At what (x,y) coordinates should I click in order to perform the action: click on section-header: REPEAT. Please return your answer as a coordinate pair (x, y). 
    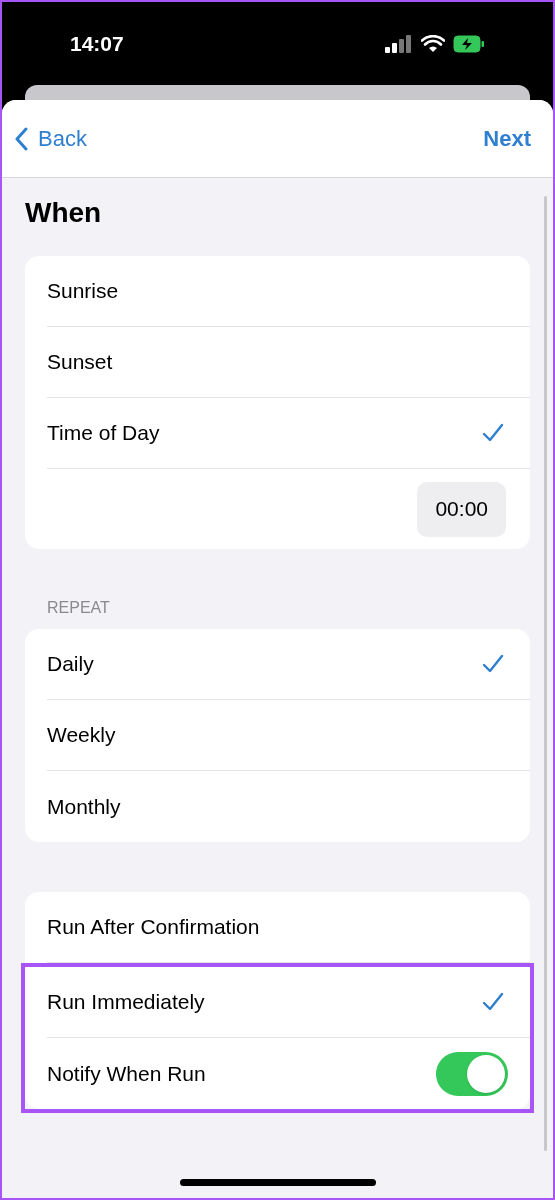
    Looking at the image, I should click on (79, 608).